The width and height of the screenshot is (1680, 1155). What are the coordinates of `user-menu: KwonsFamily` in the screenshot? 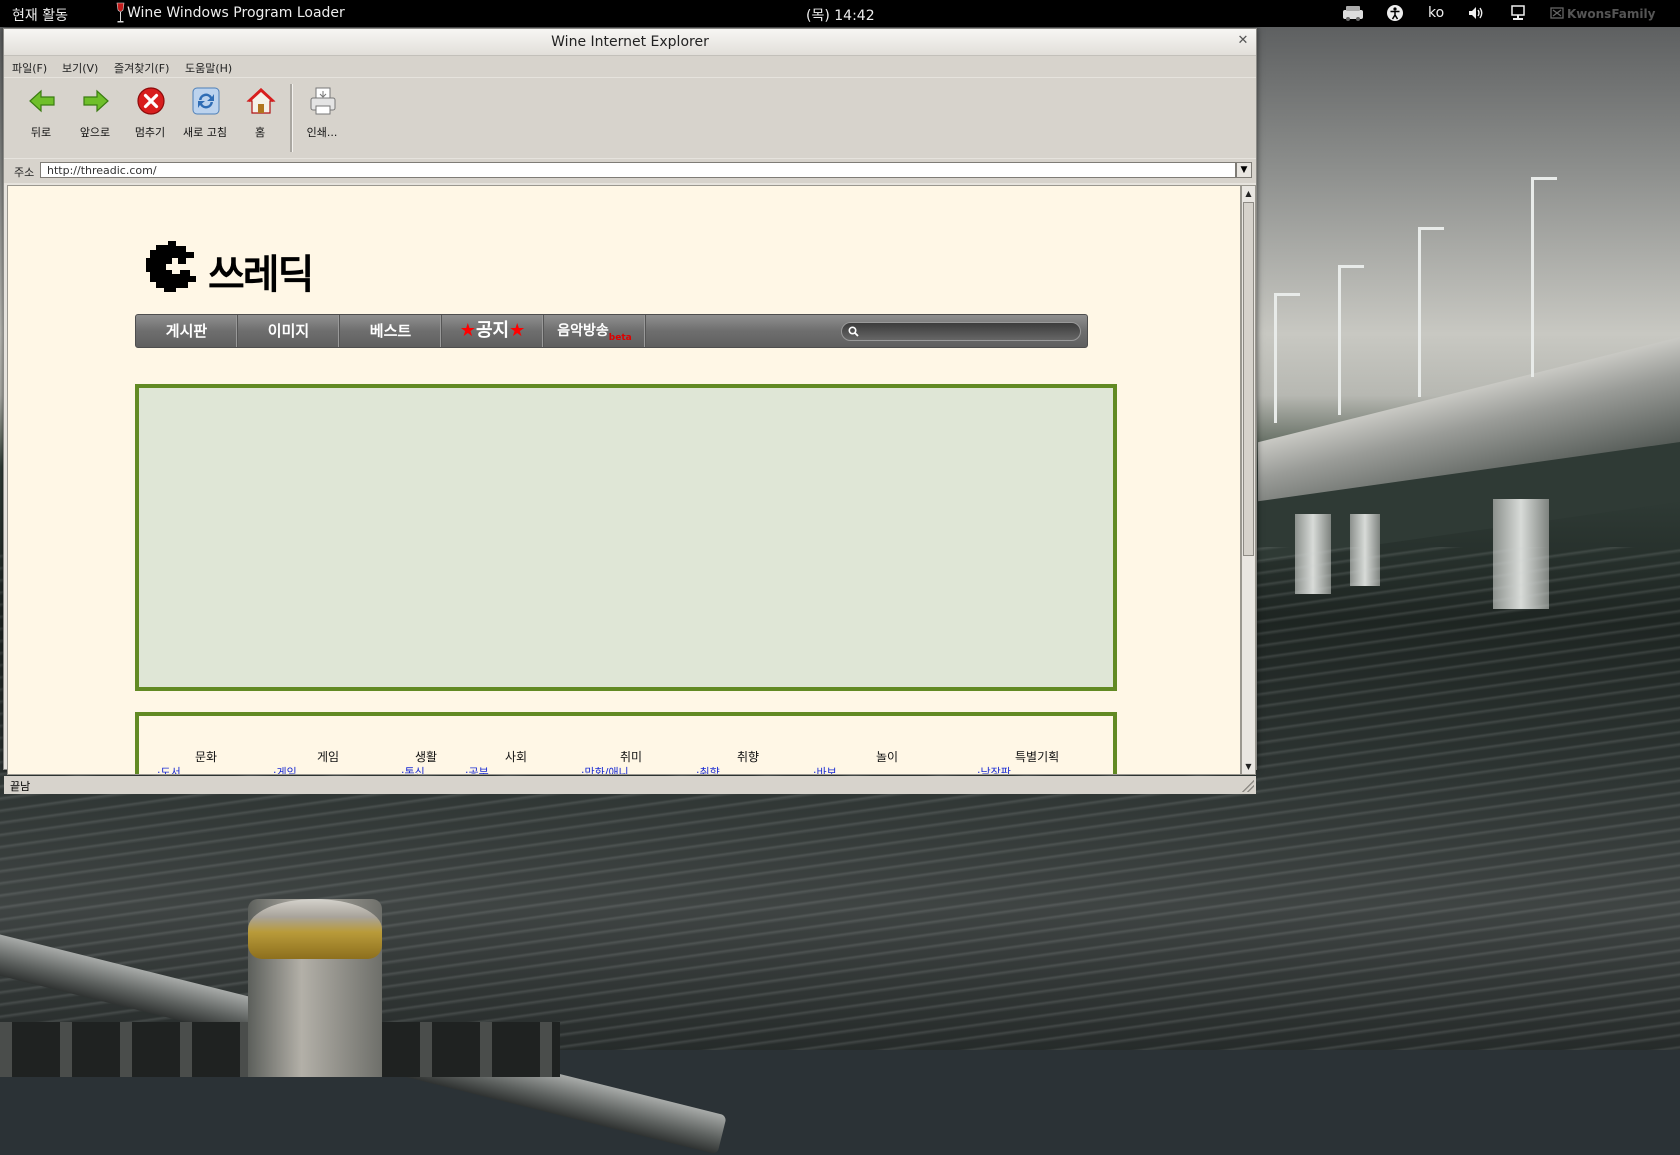 It's located at (1611, 14).